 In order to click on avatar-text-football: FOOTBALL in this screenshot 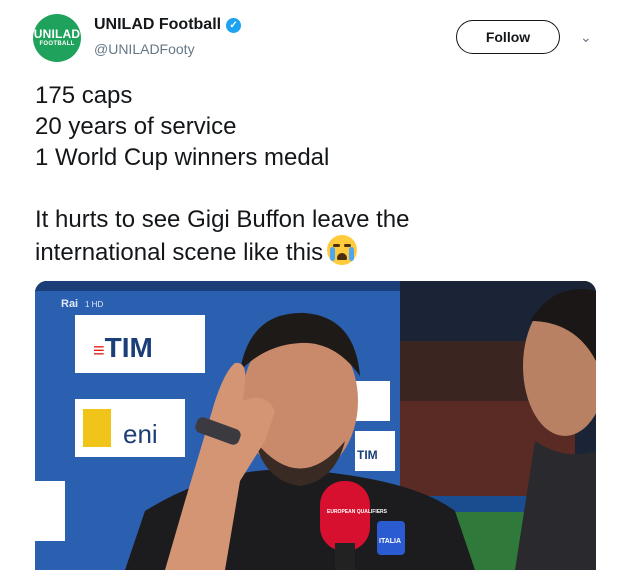, I will do `click(57, 44)`.